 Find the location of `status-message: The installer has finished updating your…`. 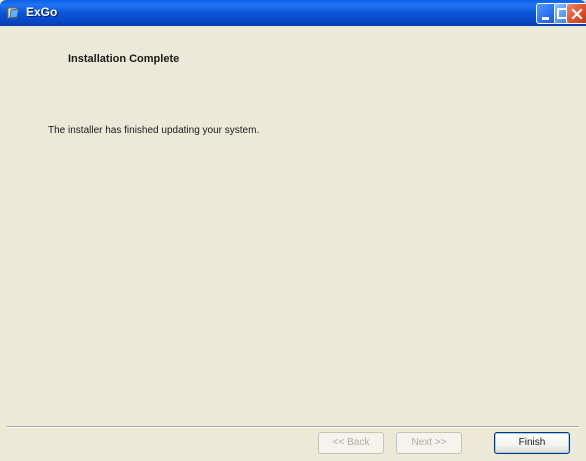

status-message: The installer has finished updating your… is located at coordinates (154, 130).